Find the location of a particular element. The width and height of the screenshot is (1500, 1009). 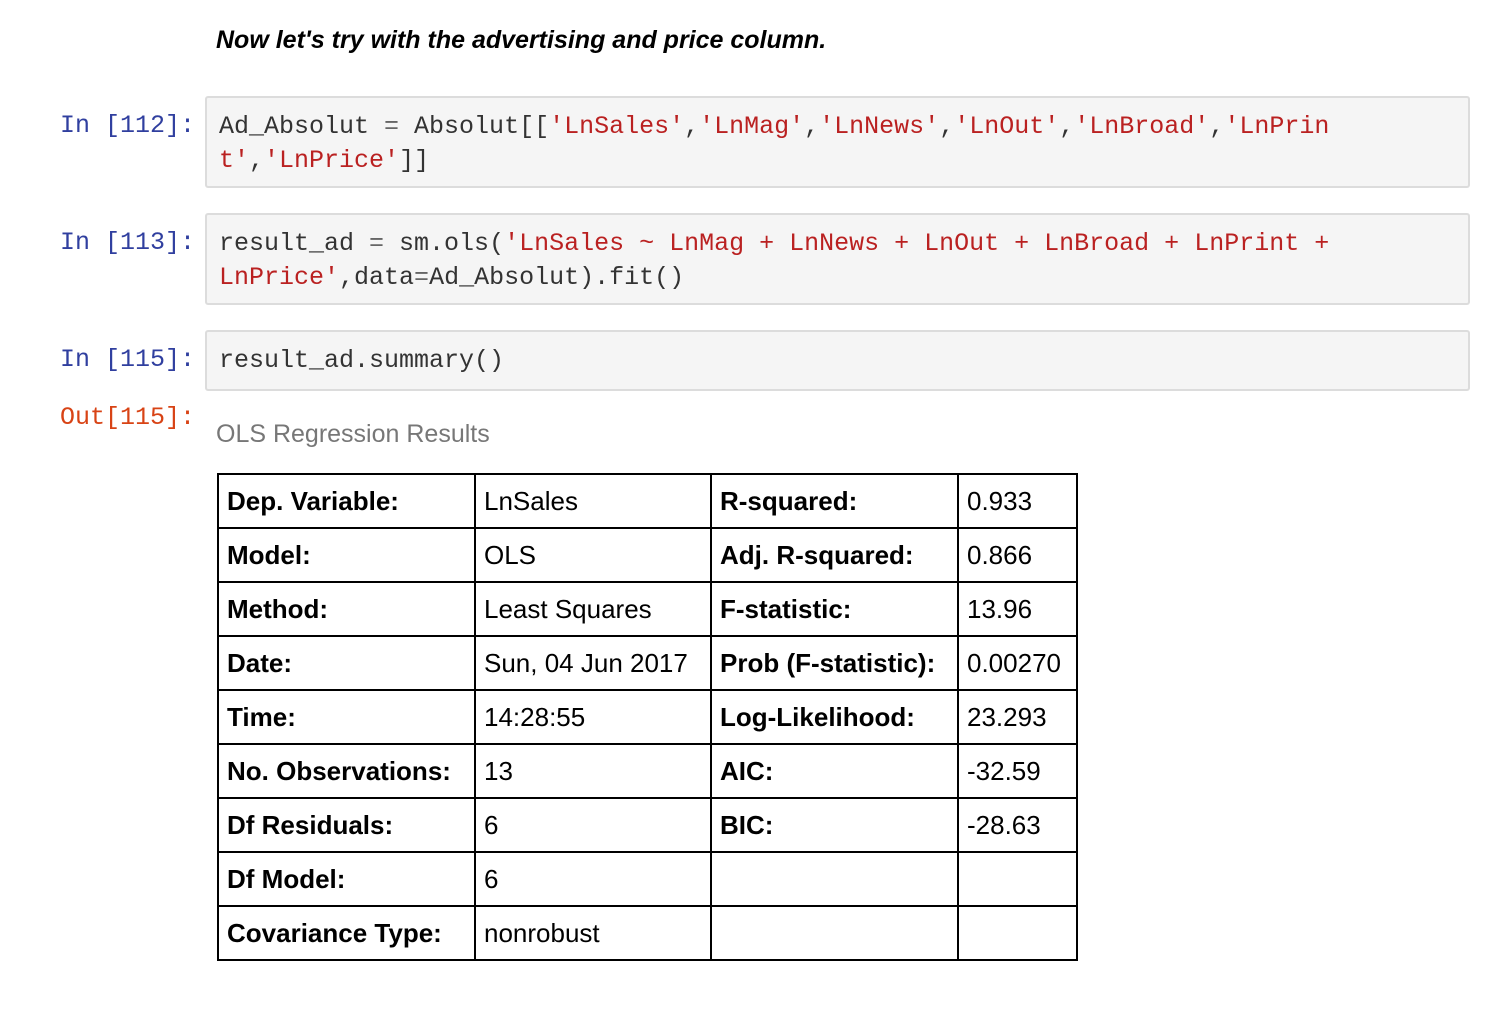

stat-label-cell: Covariance Type: is located at coordinates (346, 933).